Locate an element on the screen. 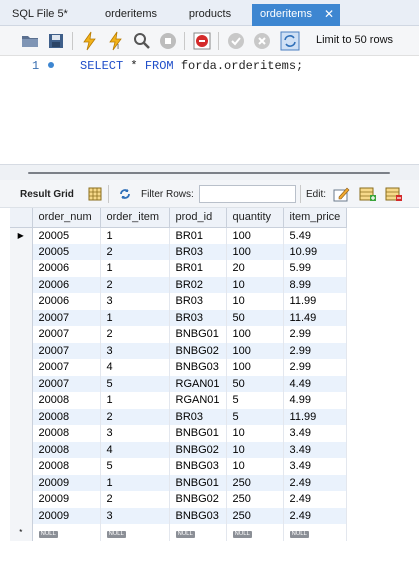 Image resolution: width=419 pixels, height=574 pixels. toggle-error-icon is located at coordinates (202, 41).